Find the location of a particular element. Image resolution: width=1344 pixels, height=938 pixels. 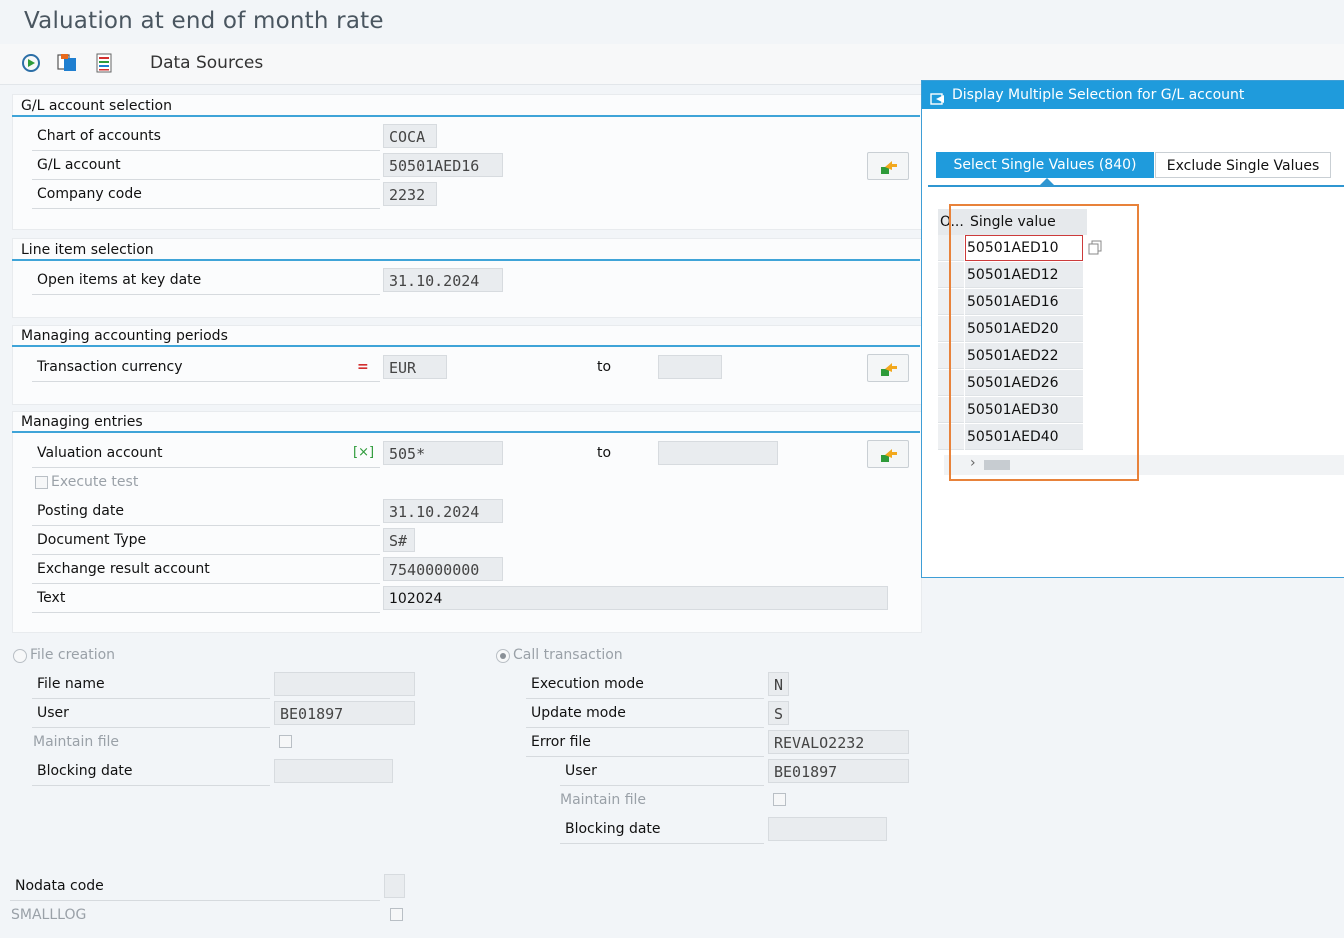

document-type-field: S# is located at coordinates (399, 540).